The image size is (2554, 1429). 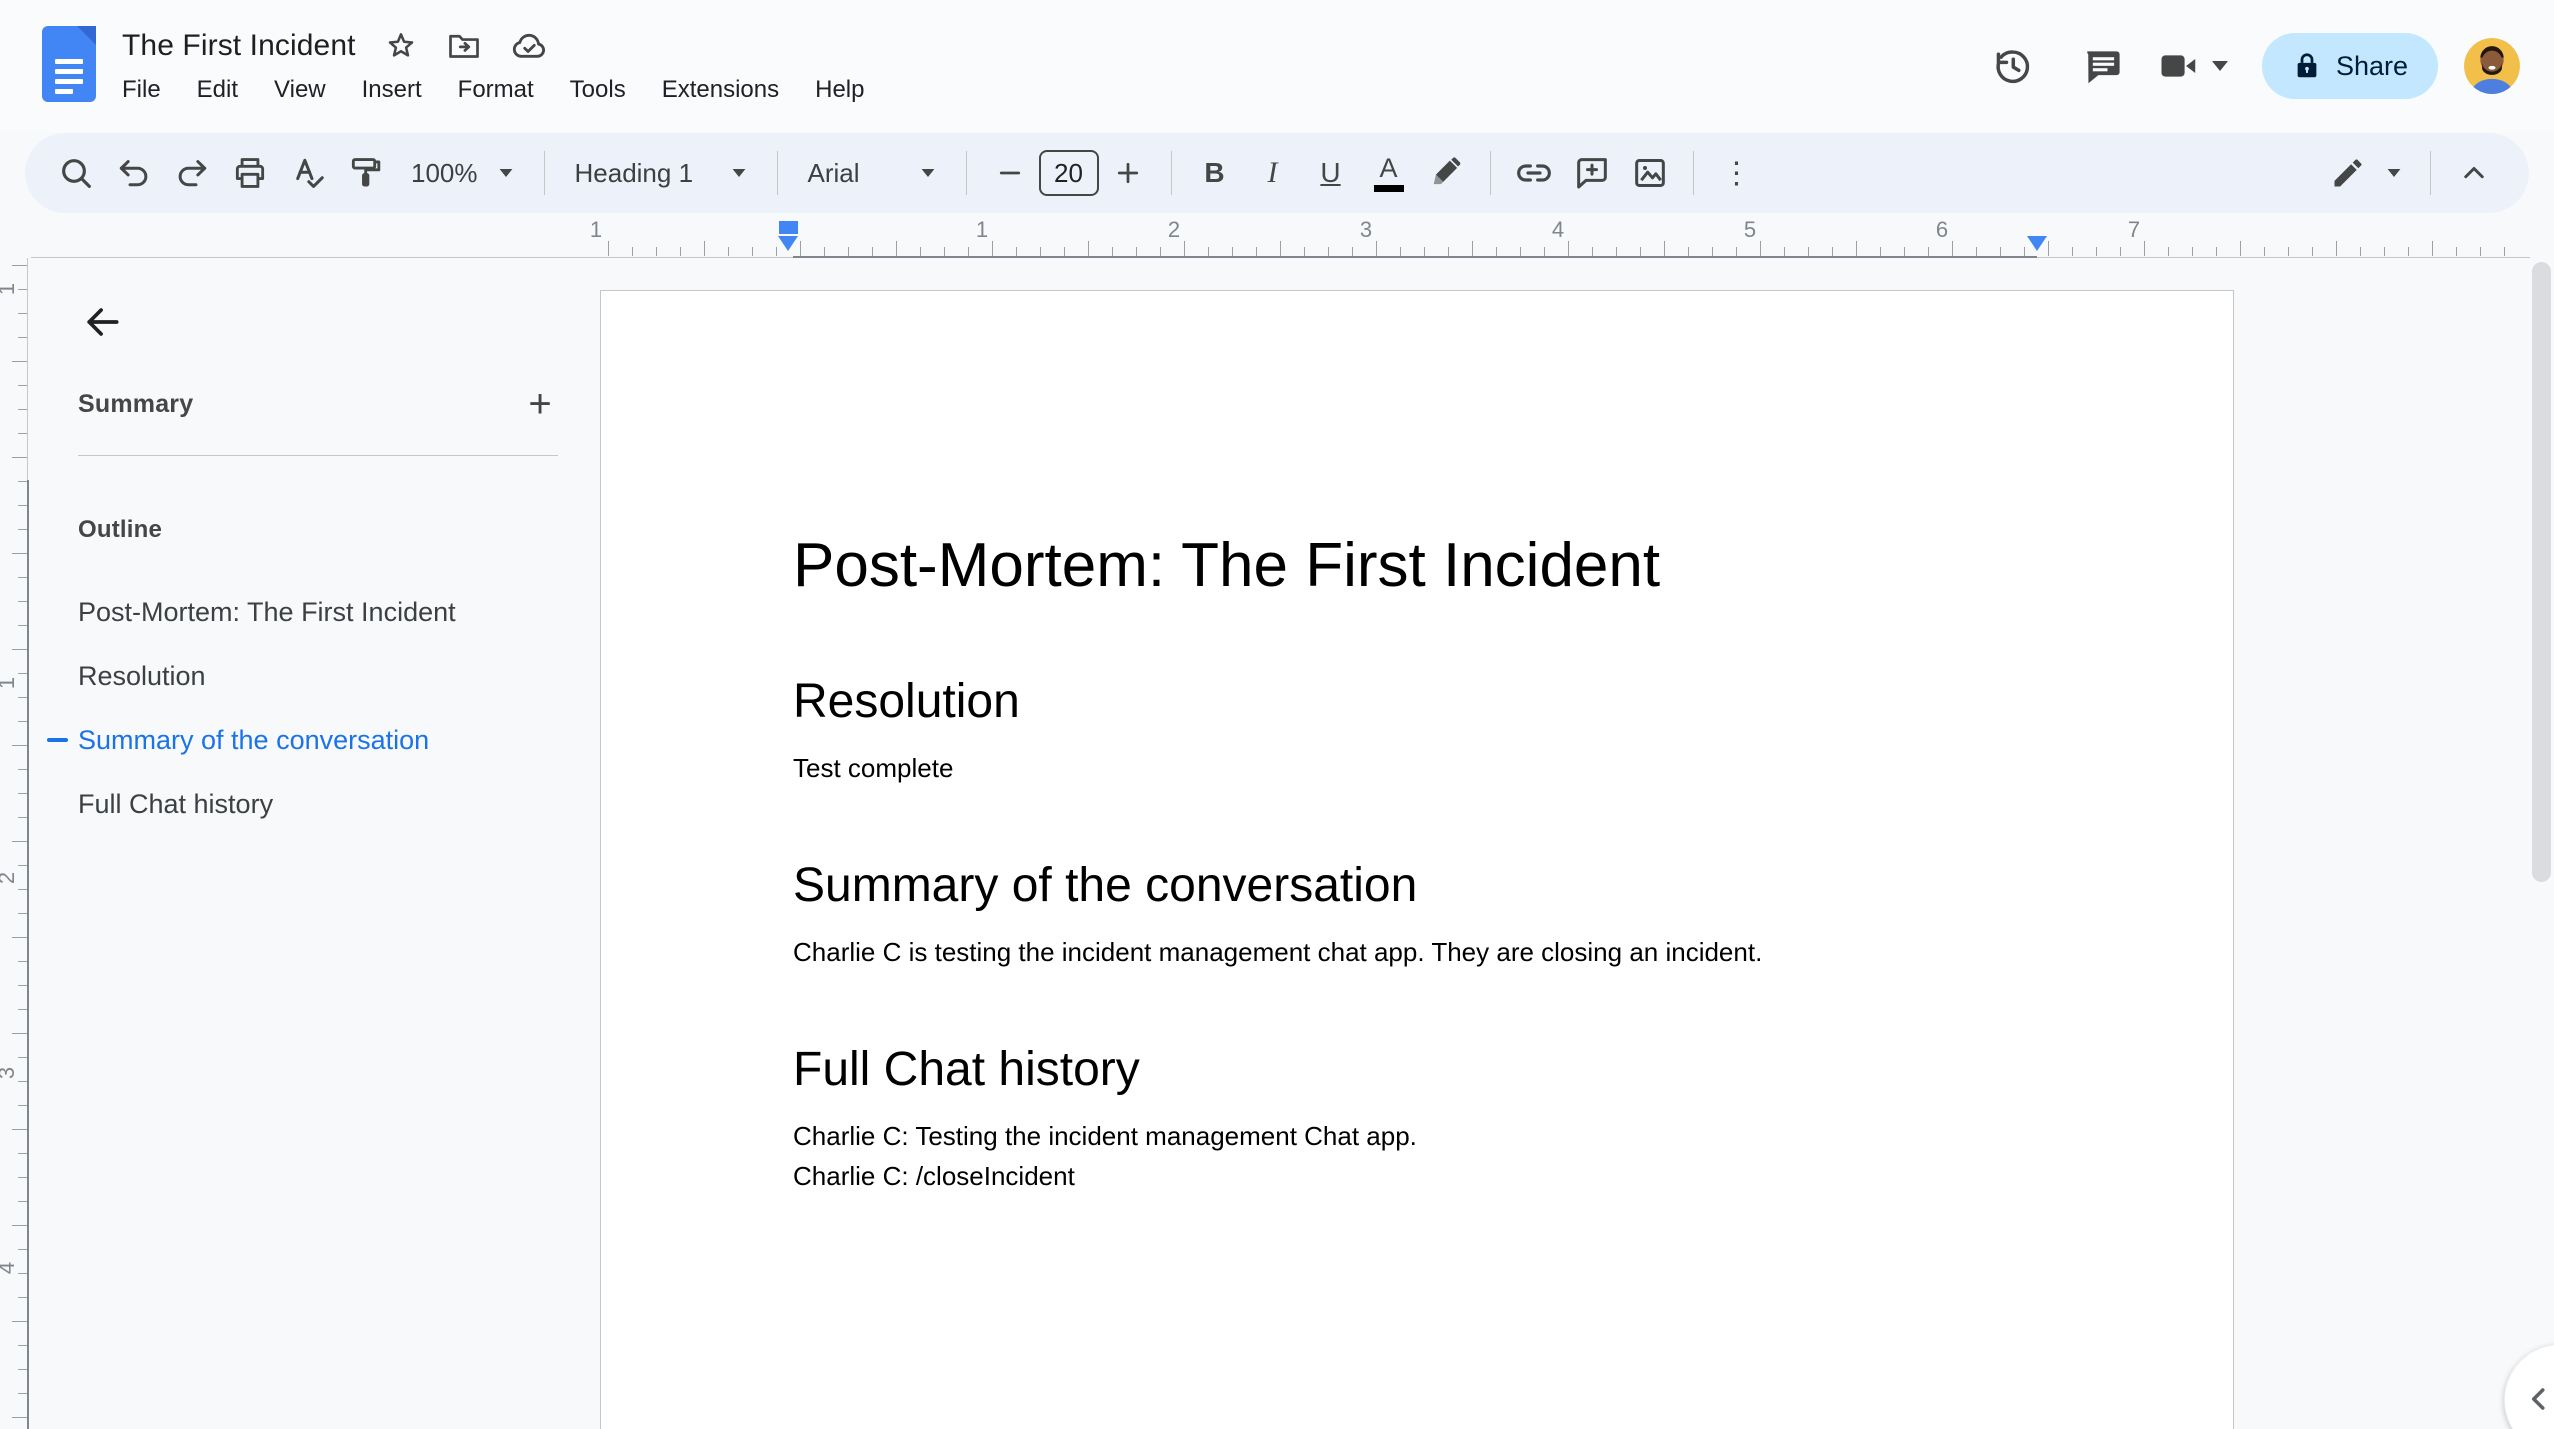 What do you see at coordinates (192, 173) in the screenshot?
I see `redo-button` at bounding box center [192, 173].